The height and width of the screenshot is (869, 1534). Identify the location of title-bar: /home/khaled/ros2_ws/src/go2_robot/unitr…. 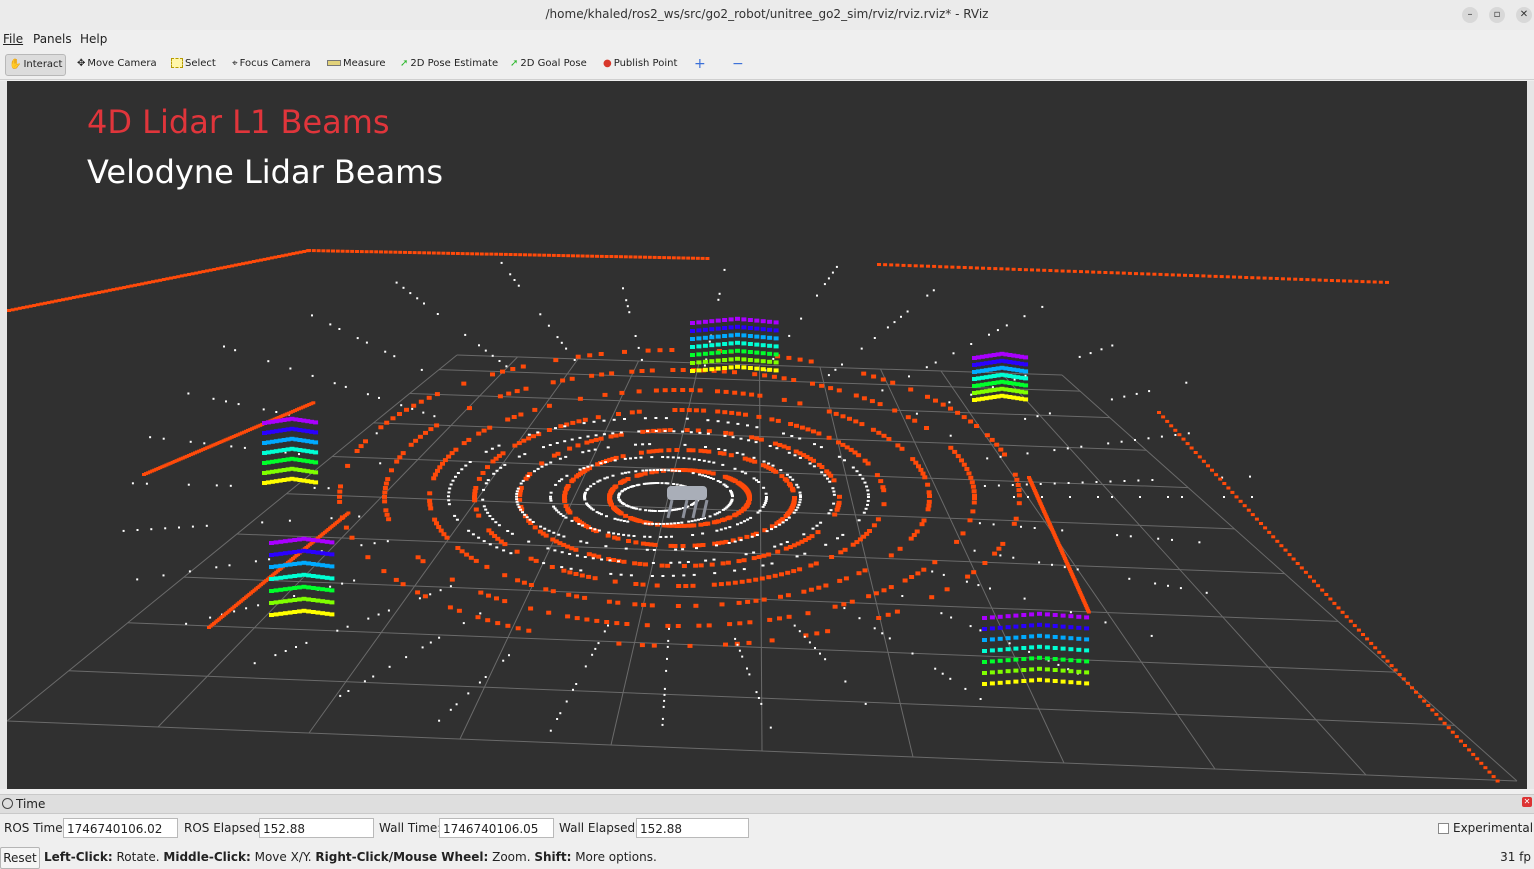
(767, 15).